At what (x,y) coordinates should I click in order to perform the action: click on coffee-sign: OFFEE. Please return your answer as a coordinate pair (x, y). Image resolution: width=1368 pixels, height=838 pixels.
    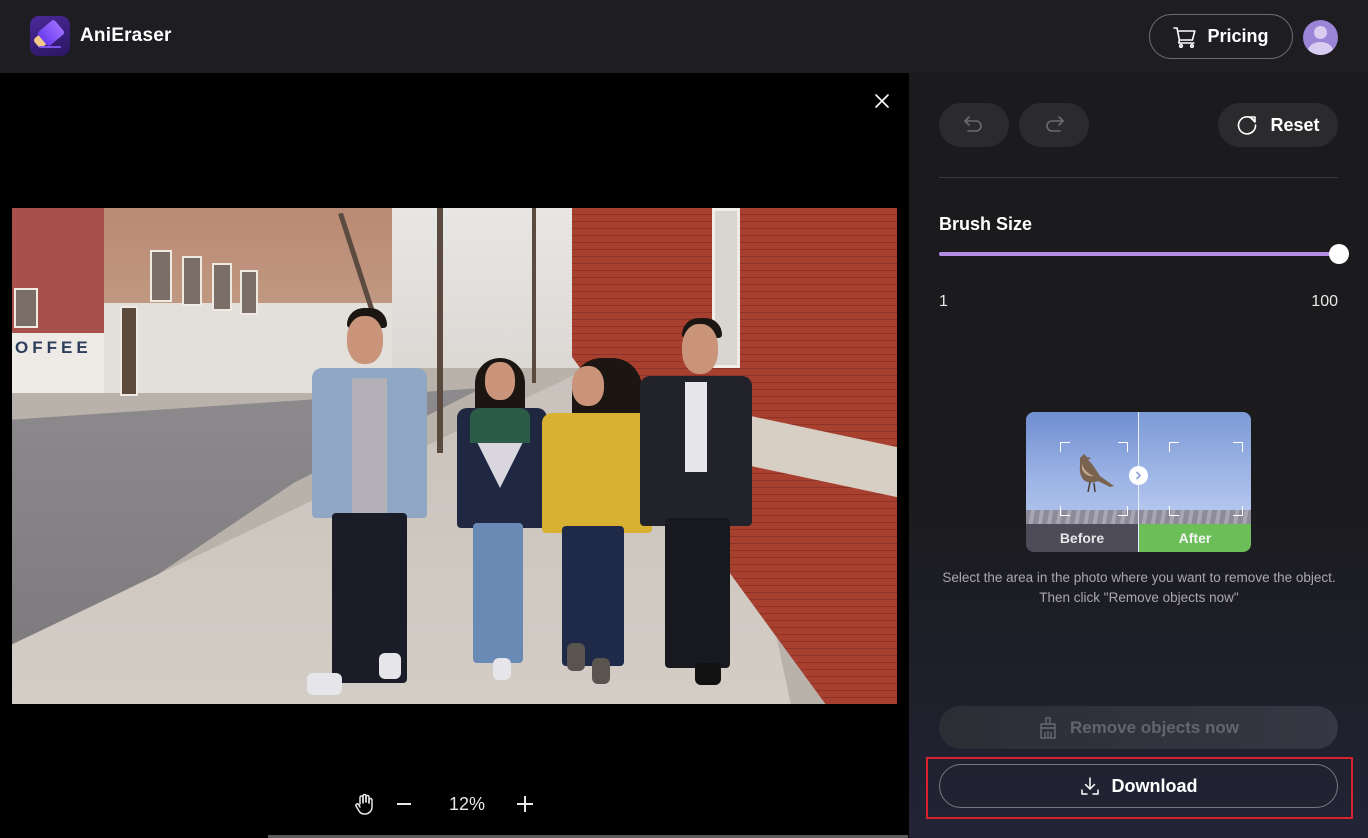
    Looking at the image, I should click on (53, 347).